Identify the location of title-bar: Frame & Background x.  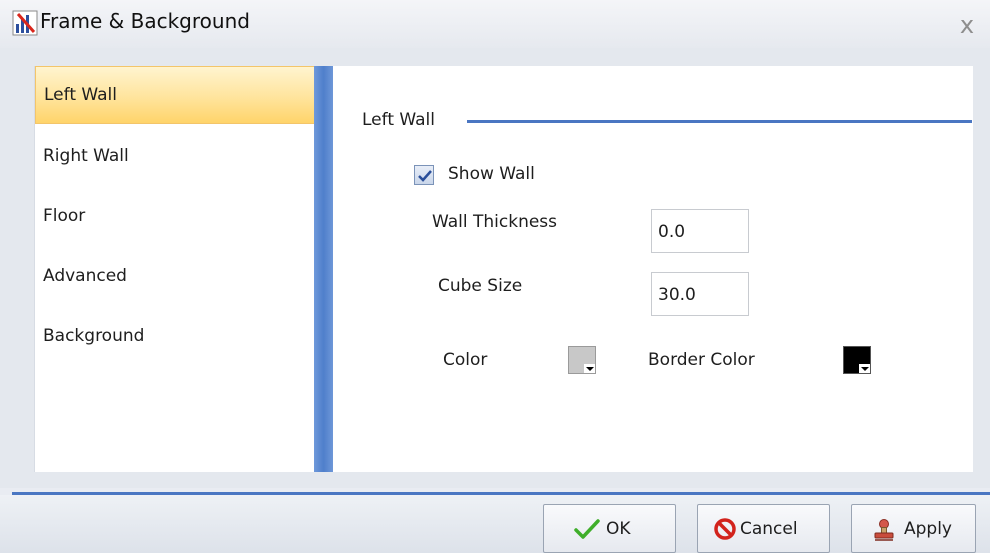
(495, 24).